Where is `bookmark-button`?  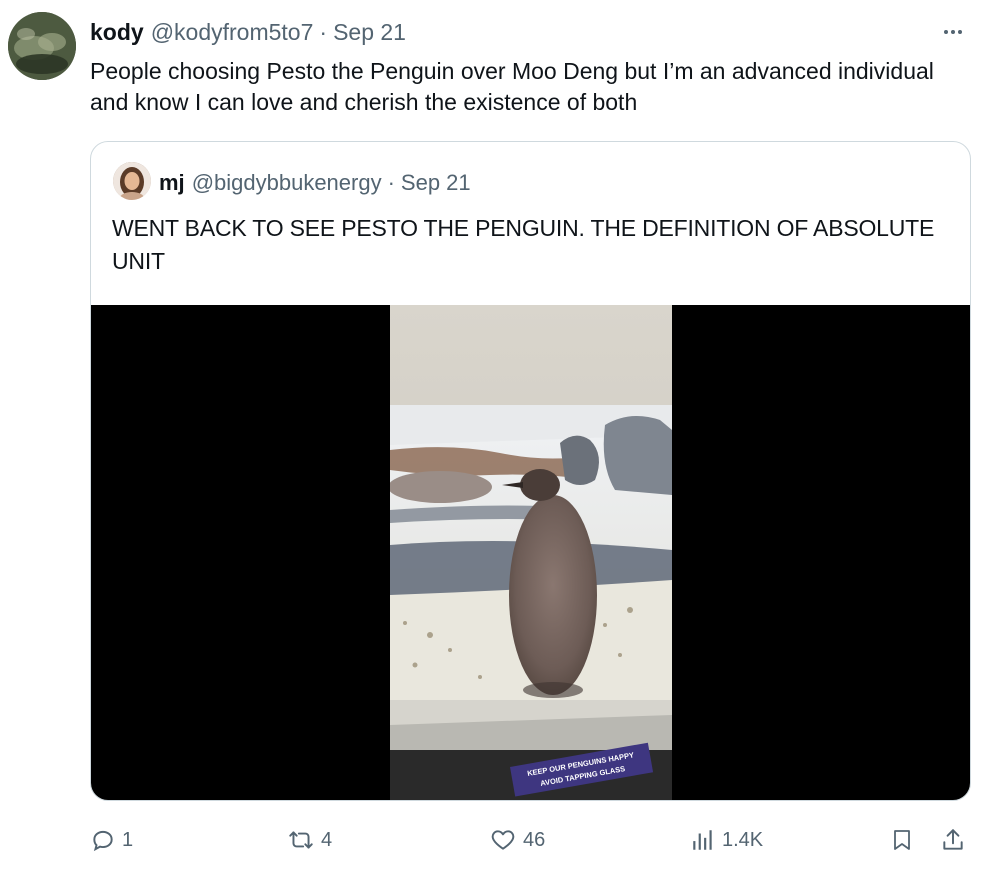
bookmark-button is located at coordinates (902, 840).